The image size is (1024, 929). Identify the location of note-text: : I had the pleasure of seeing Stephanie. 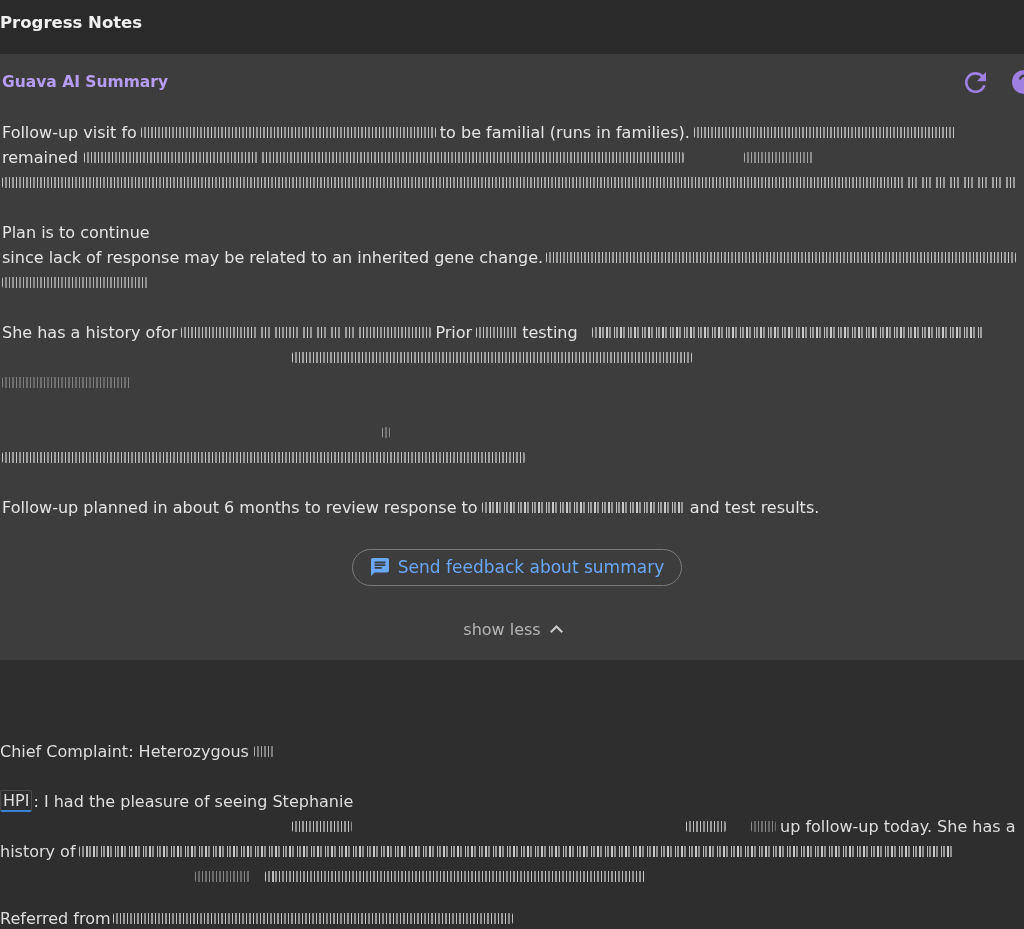
(193, 801).